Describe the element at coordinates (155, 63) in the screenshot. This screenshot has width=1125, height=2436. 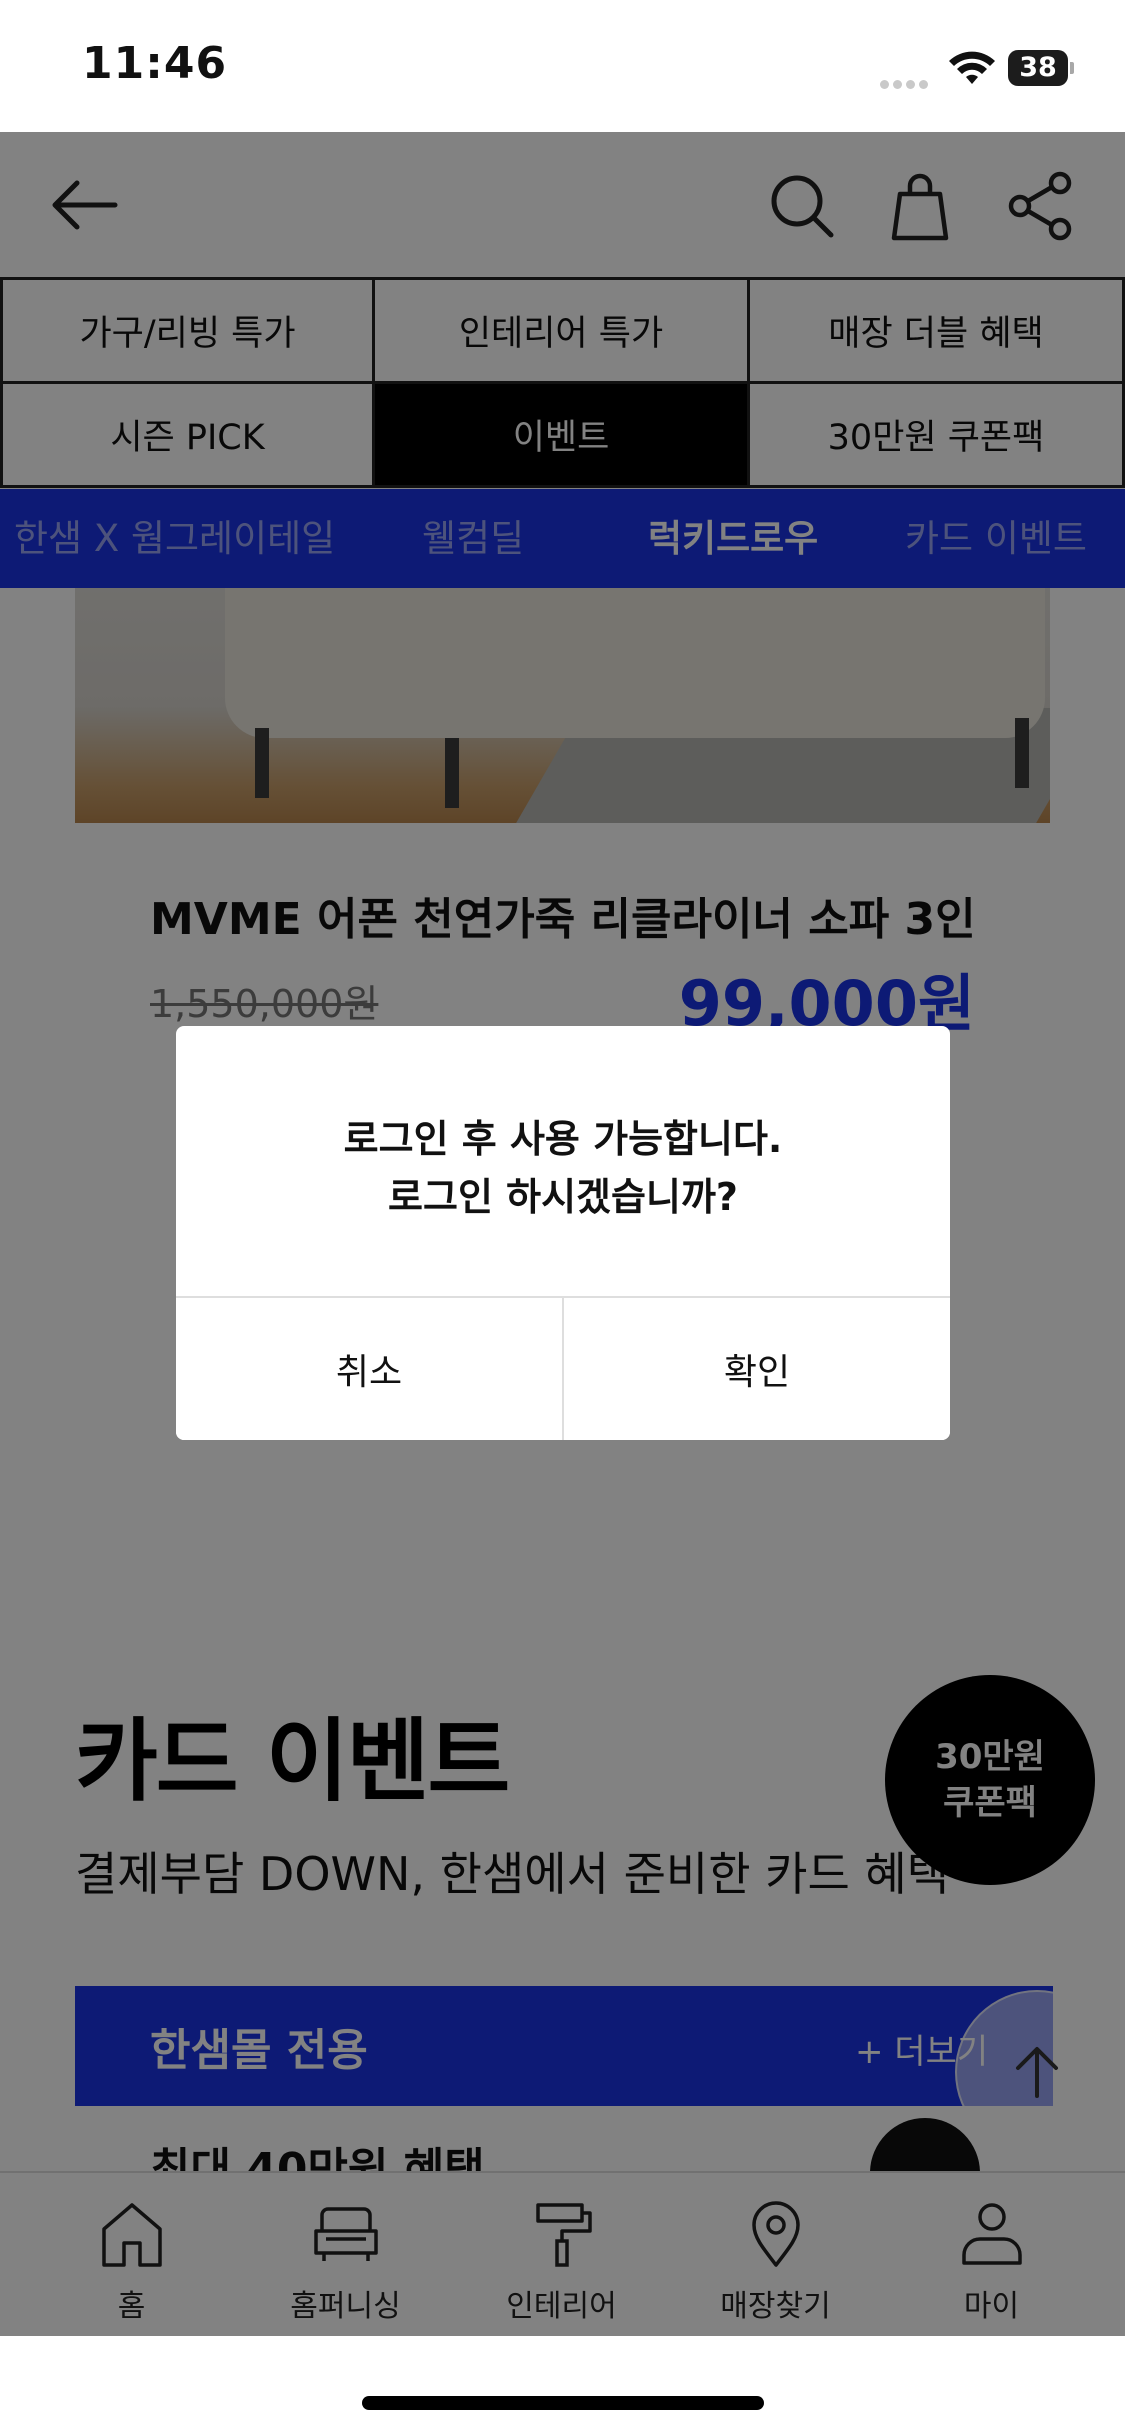
I see `status-time: 11:46` at that location.